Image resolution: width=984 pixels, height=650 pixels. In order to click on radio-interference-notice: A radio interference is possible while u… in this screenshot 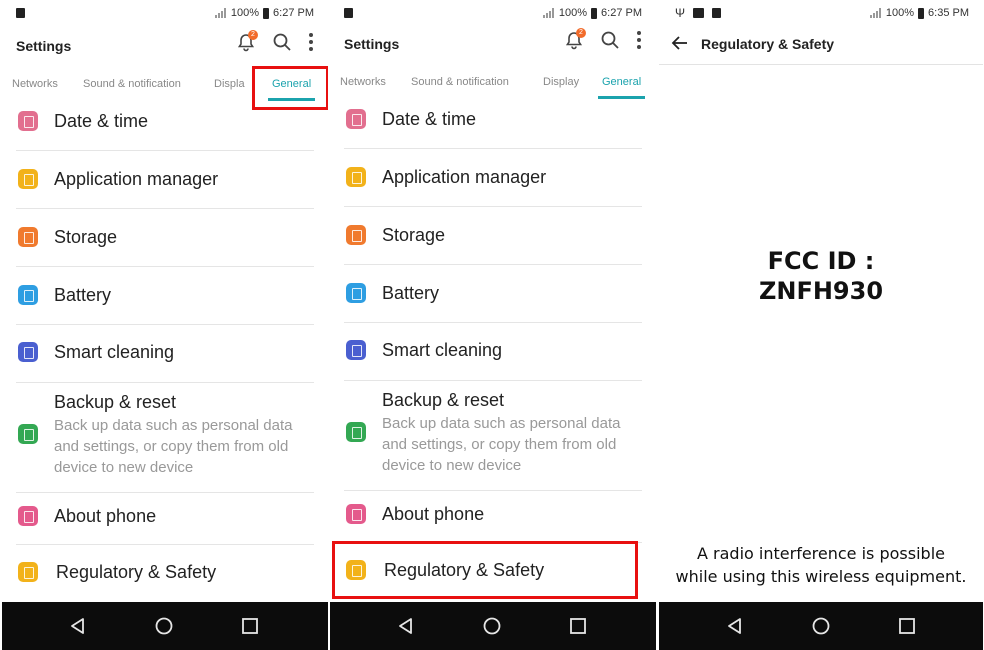, I will do `click(821, 565)`.